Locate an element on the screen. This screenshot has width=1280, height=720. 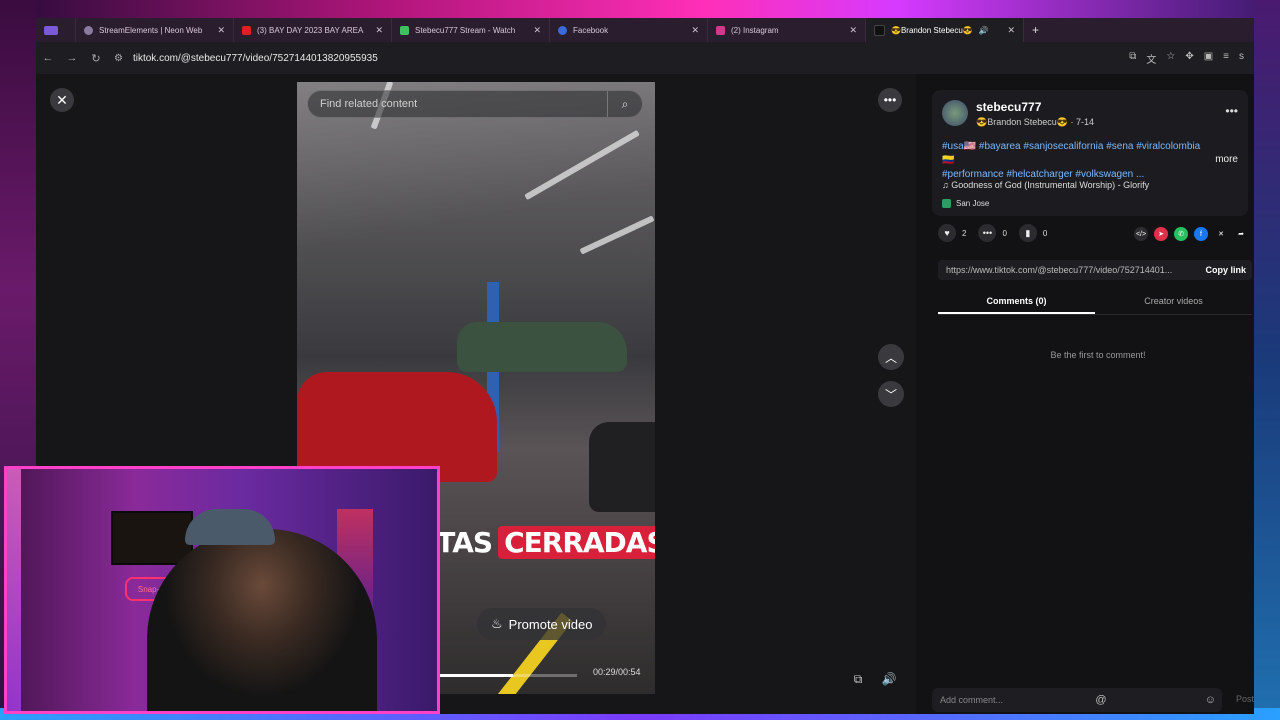
facebook-icon: f is located at coordinates (1201, 234).